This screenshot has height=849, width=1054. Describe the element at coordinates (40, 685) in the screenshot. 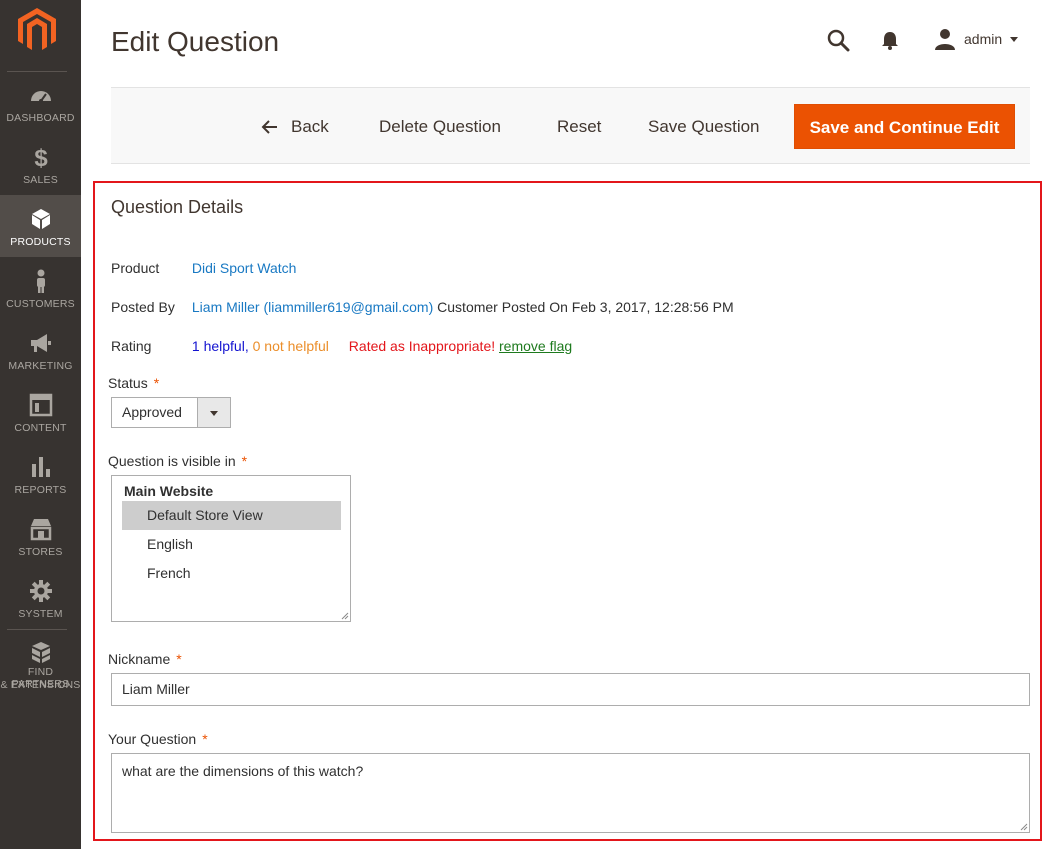

I see `sidebar-item-label: & EXTENSIONS` at that location.